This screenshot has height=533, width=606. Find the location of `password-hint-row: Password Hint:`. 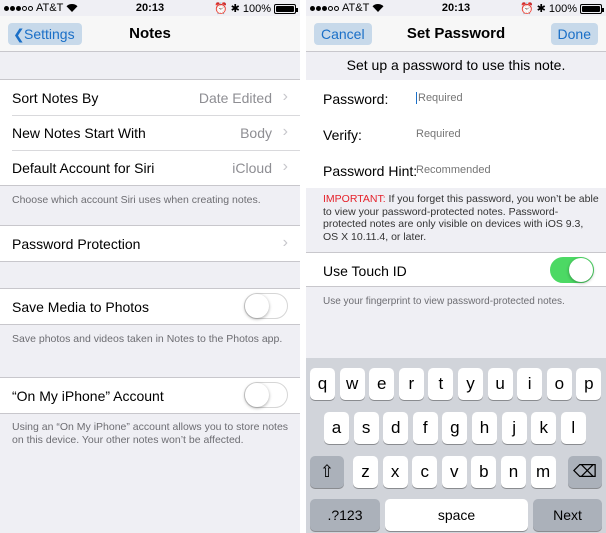

password-hint-row: Password Hint: is located at coordinates (456, 170).